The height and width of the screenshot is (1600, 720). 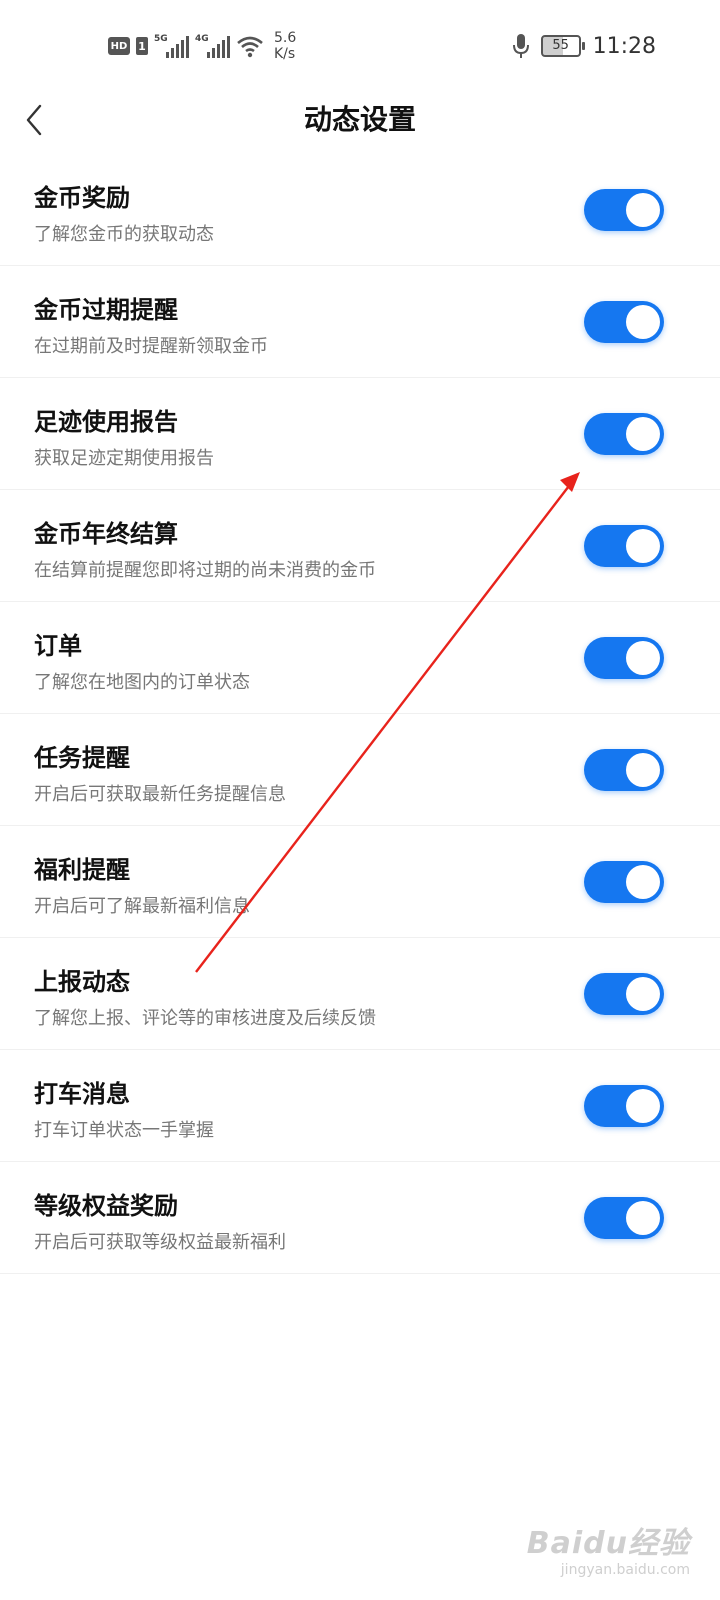 What do you see at coordinates (205, 570) in the screenshot?
I see `setting-description: 在结算前提醒您即将过期的尚未消费的金币` at bounding box center [205, 570].